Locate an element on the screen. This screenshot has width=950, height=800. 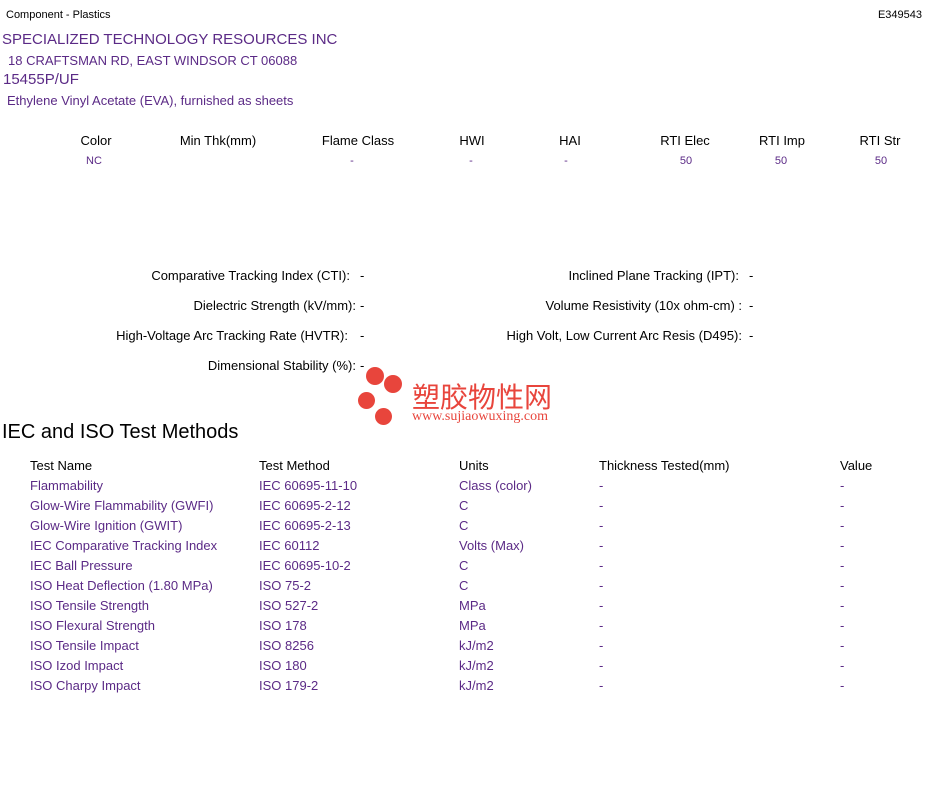
rating-header-rti-str: RTI Str is located at coordinates (880, 140).